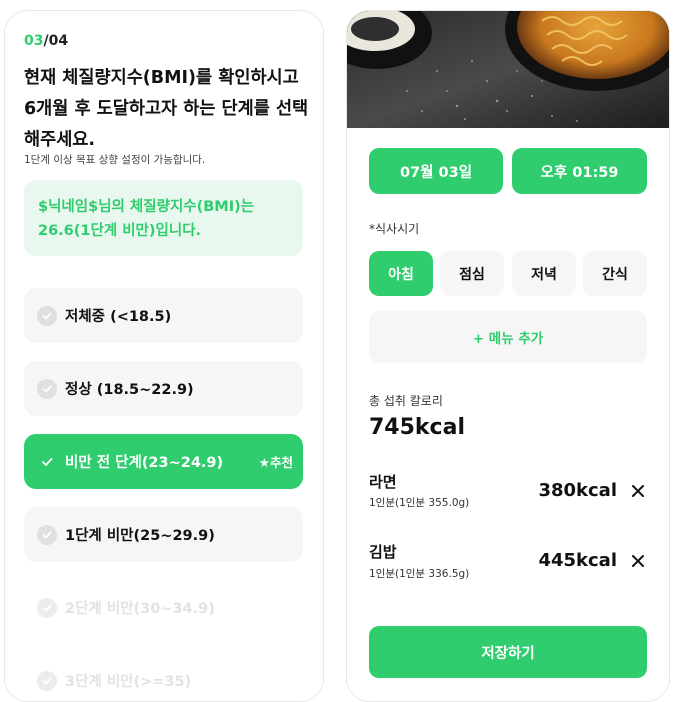 This screenshot has height=702, width=684. I want to click on step-indicator: 03/04, so click(46, 41).